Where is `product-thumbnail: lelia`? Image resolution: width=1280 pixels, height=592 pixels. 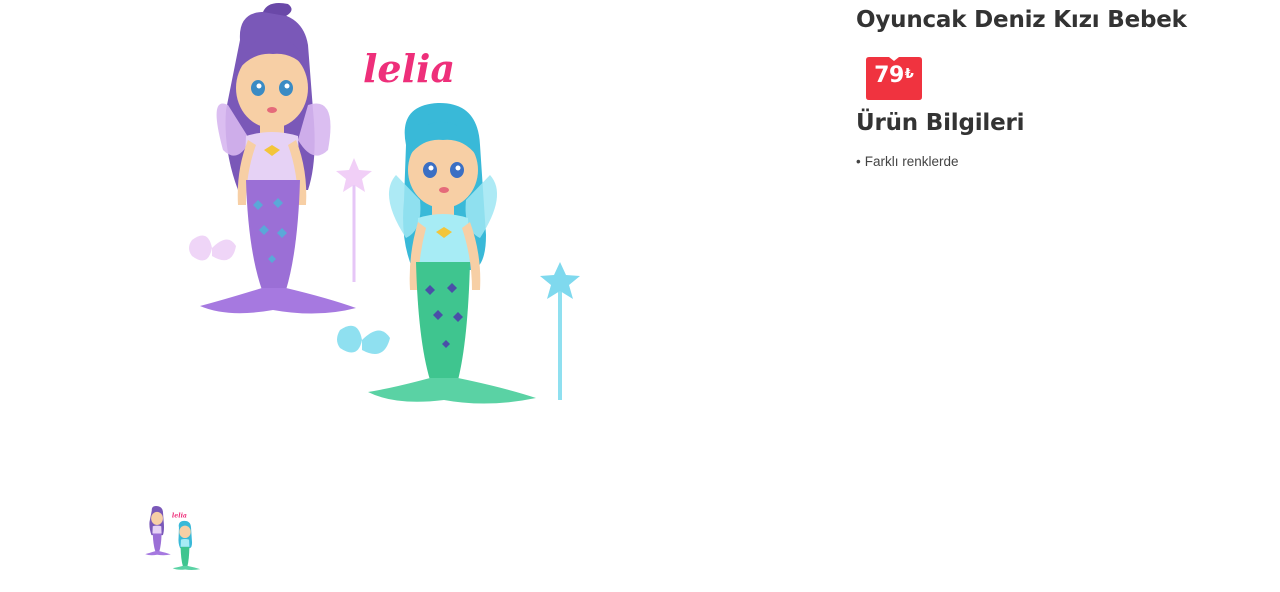
product-thumbnail: lelia is located at coordinates (176, 540).